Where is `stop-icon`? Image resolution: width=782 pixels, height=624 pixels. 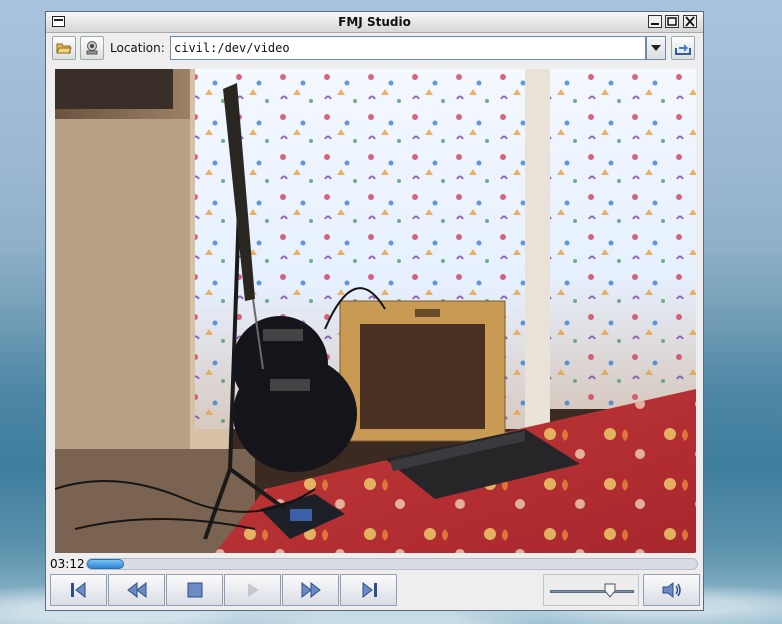
stop-icon is located at coordinates (194, 590).